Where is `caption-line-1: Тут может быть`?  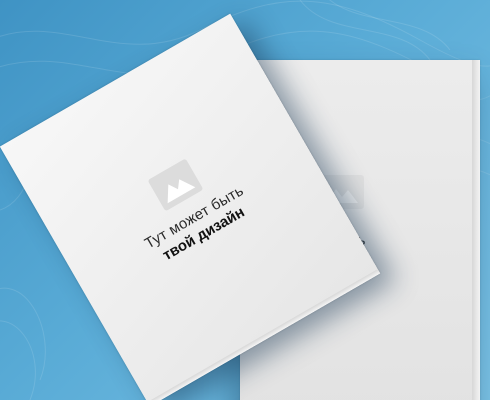
caption-line-1: Тут может быть is located at coordinates (194, 217).